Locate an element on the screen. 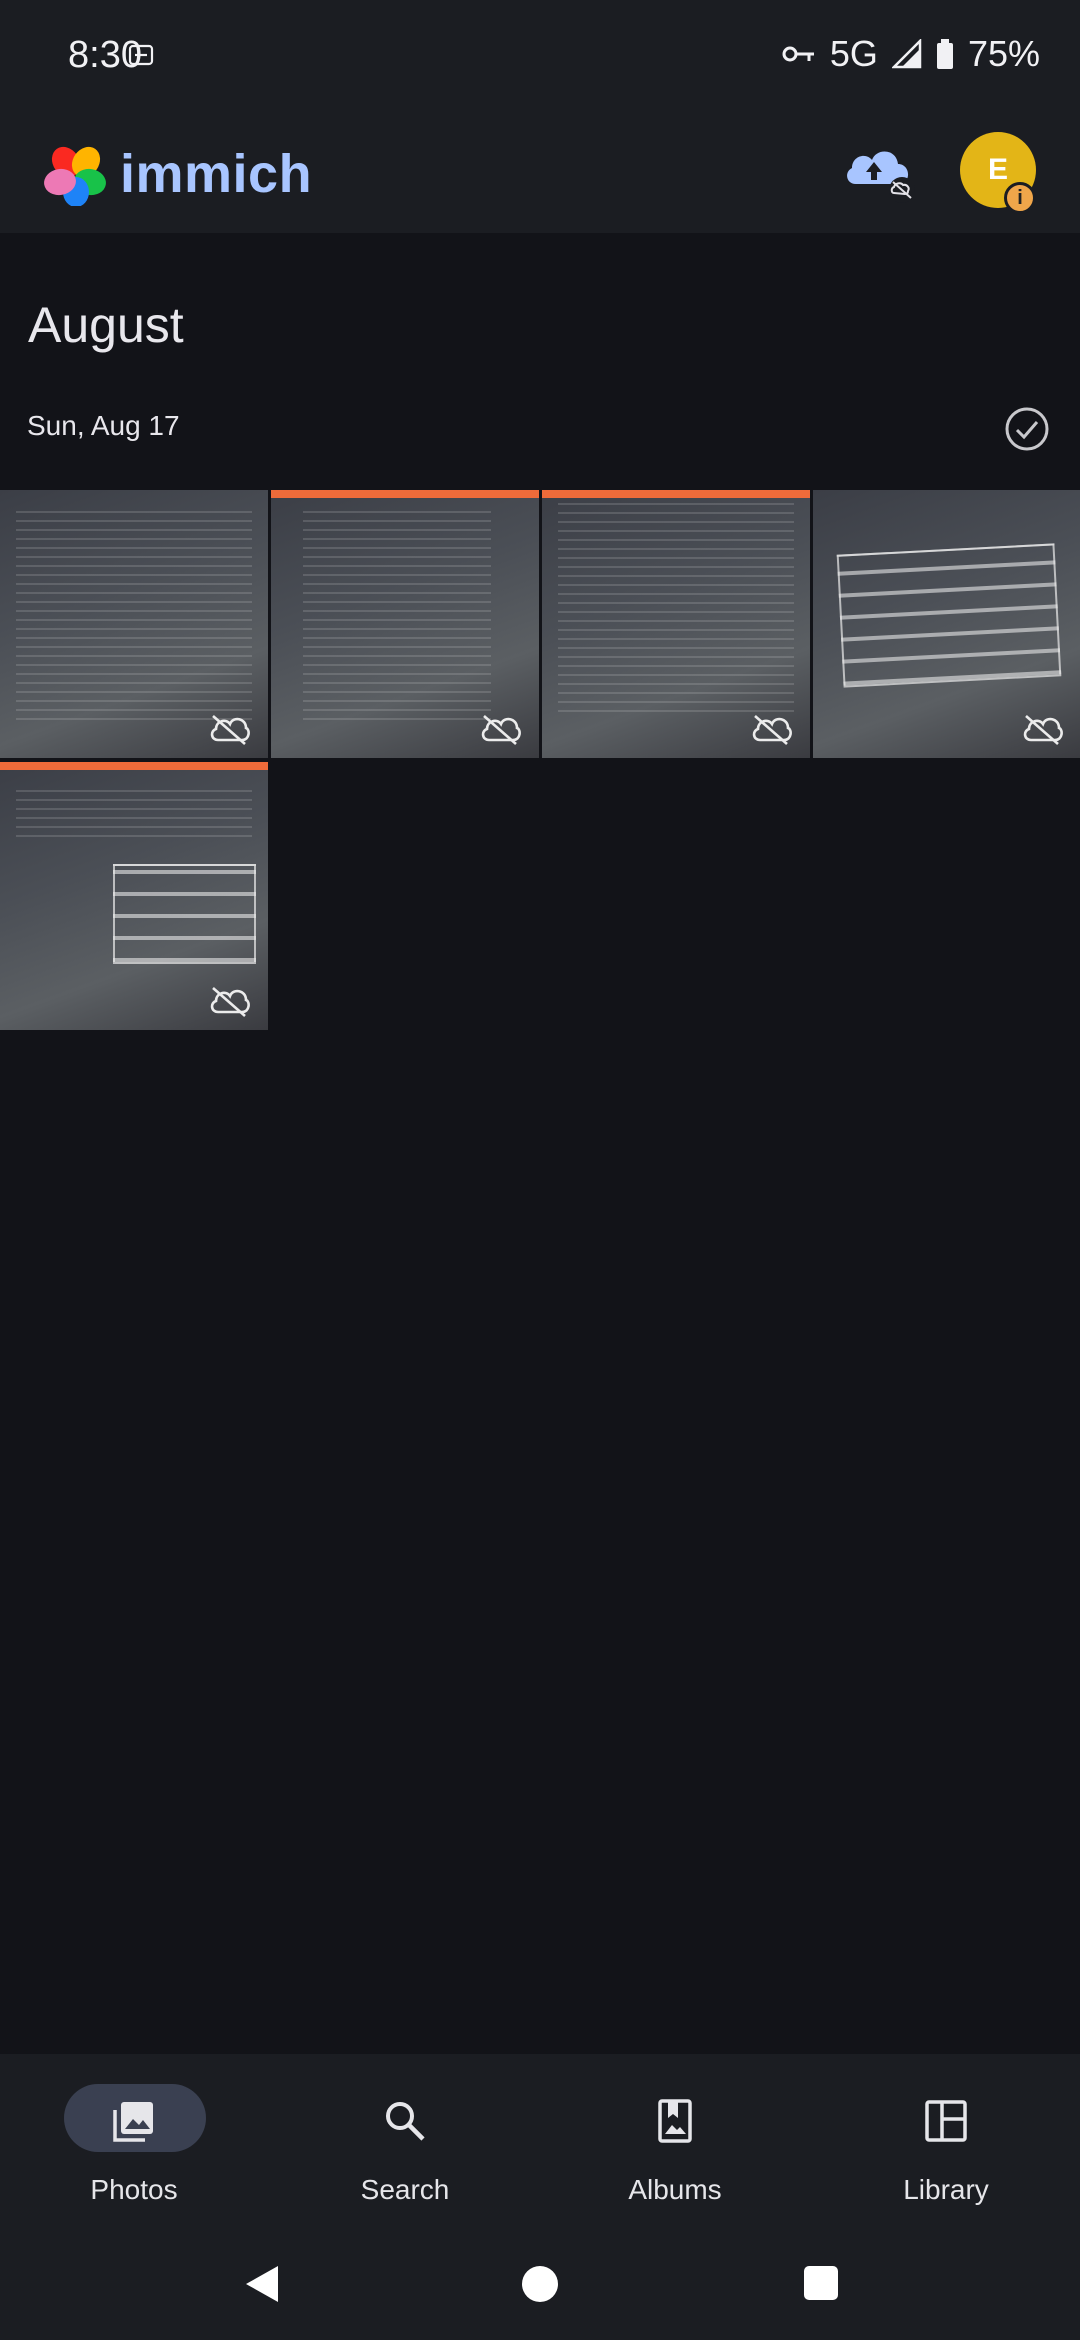 The width and height of the screenshot is (1080, 2340). status-icons: 5G 75% is located at coordinates (911, 53).